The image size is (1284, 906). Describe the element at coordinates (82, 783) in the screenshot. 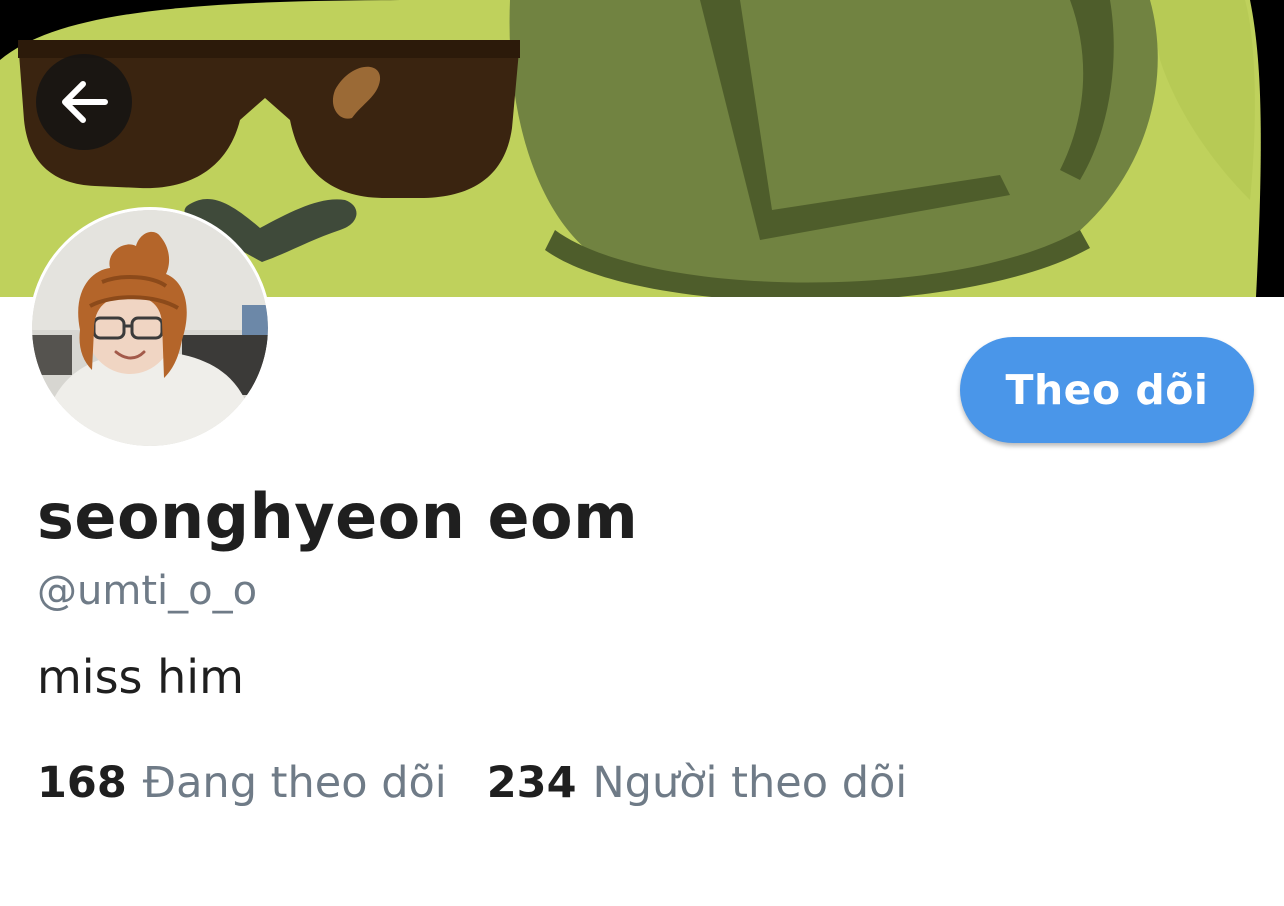

I see `following-count: 168` at that location.